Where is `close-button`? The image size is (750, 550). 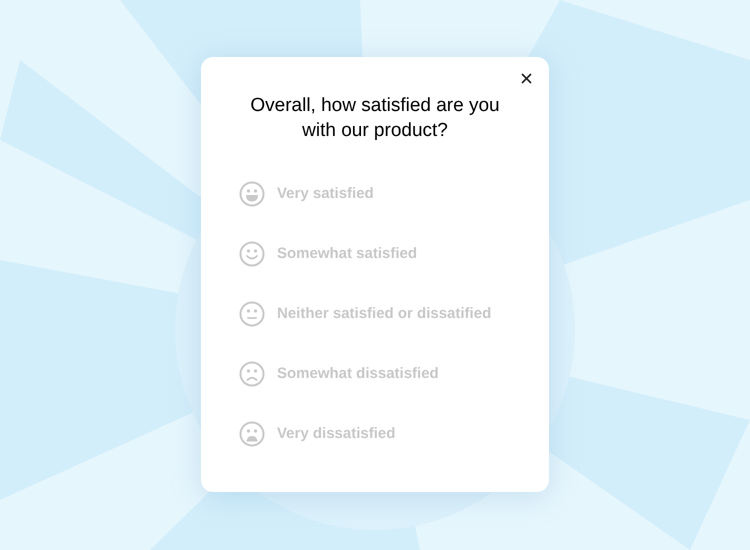 close-button is located at coordinates (526, 78).